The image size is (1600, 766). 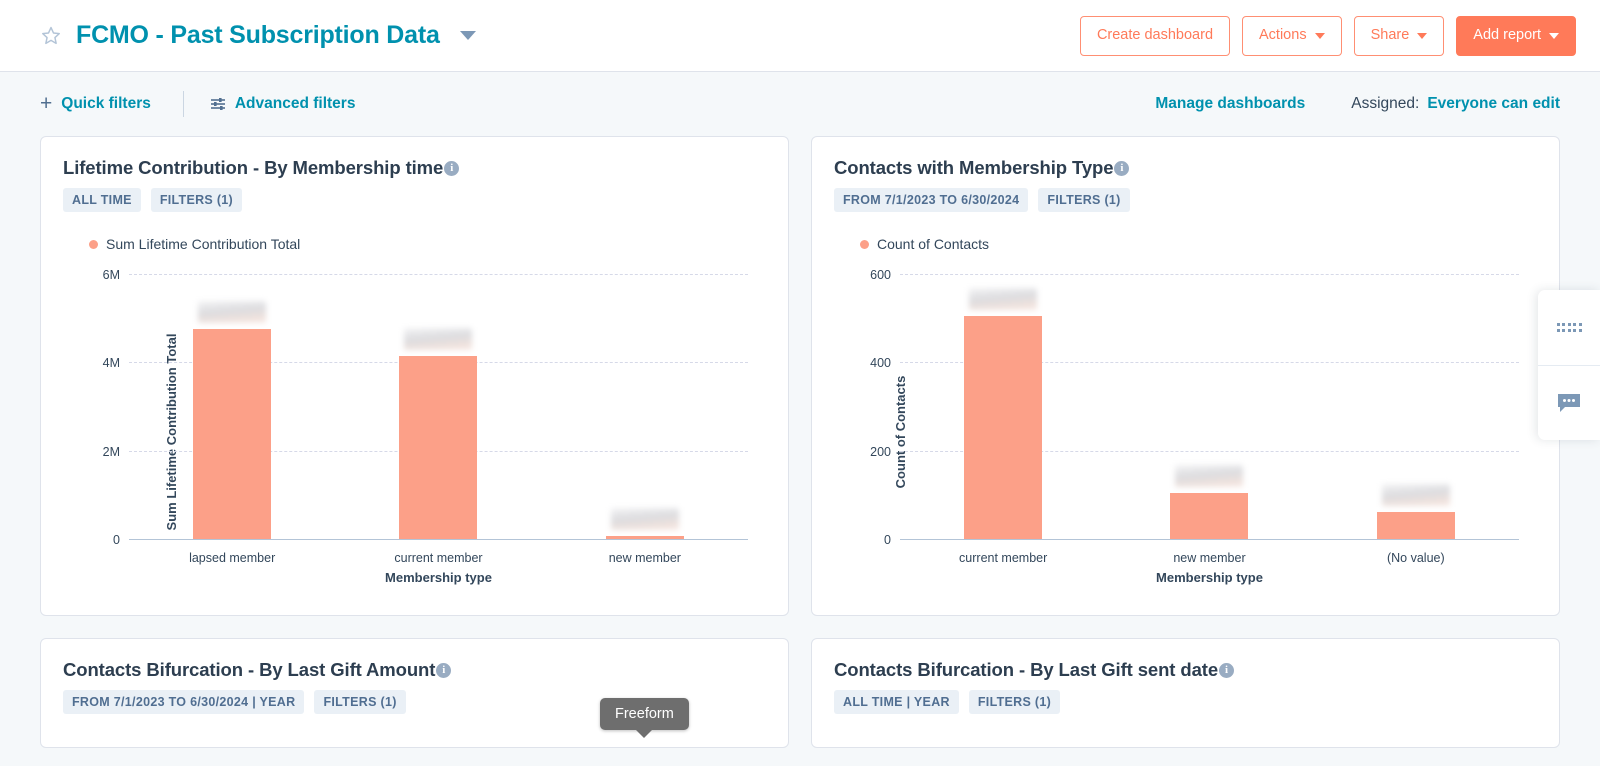 What do you see at coordinates (931, 200) in the screenshot?
I see `chip-date-range: FROM 7/1/2023 TO 6/30/2024` at bounding box center [931, 200].